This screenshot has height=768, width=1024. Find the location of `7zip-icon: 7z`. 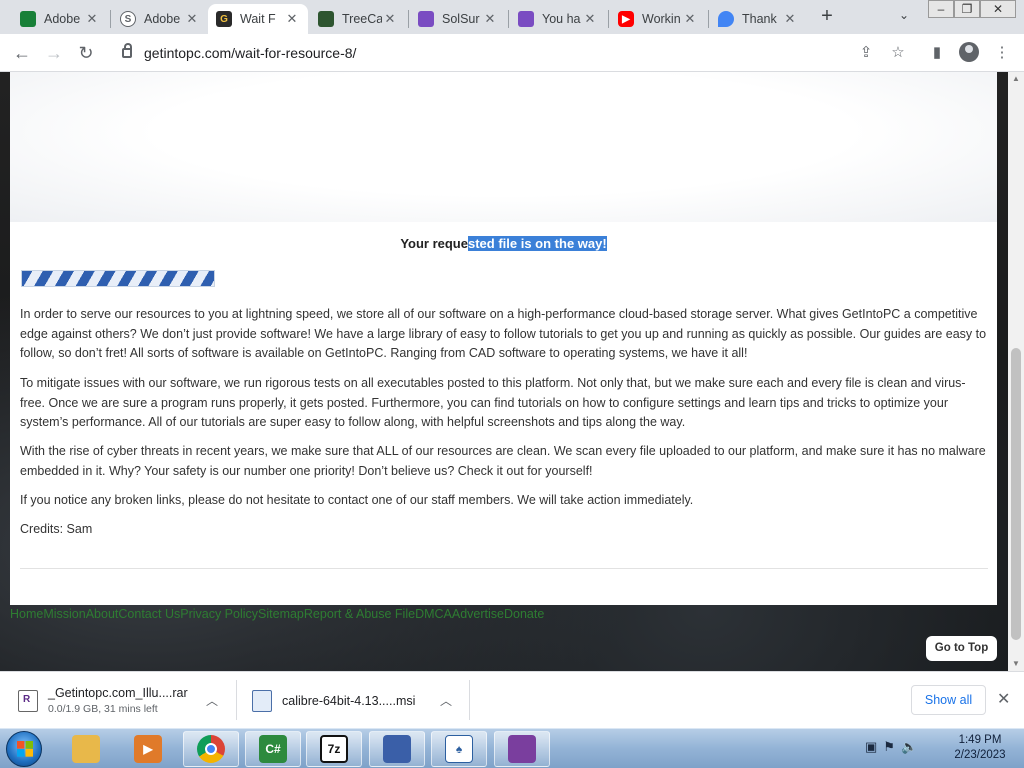

7zip-icon: 7z is located at coordinates (334, 749).